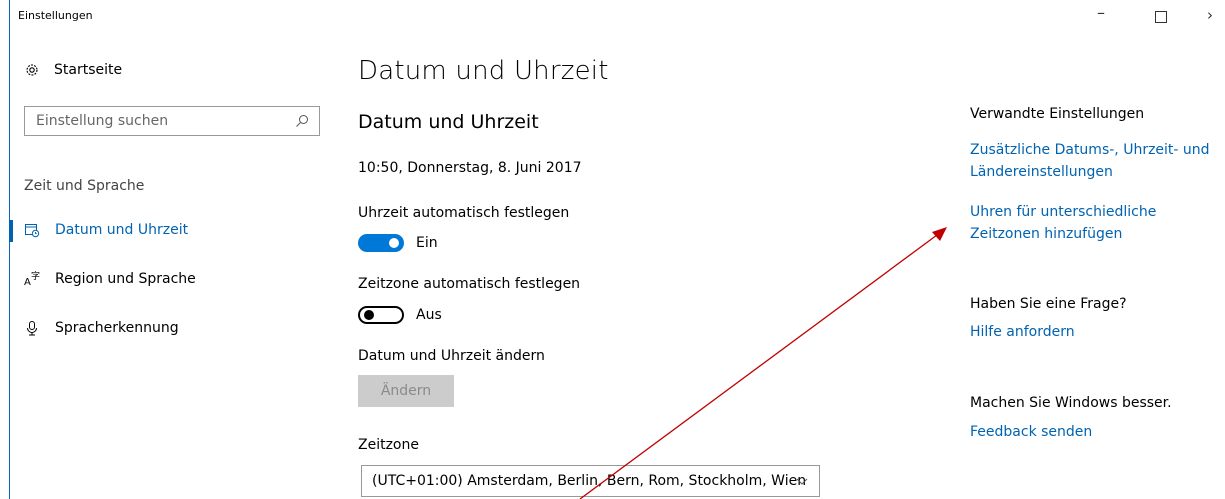 The image size is (1225, 499). I want to click on maximize-button, so click(1161, 17).